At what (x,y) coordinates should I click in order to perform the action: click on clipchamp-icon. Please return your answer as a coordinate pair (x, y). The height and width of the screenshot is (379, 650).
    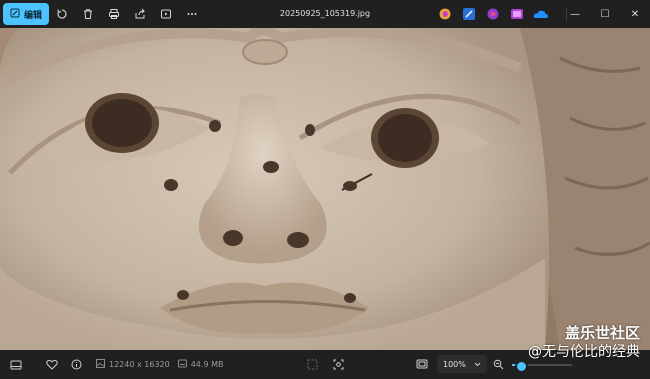
    Looking at the image, I should click on (468, 13).